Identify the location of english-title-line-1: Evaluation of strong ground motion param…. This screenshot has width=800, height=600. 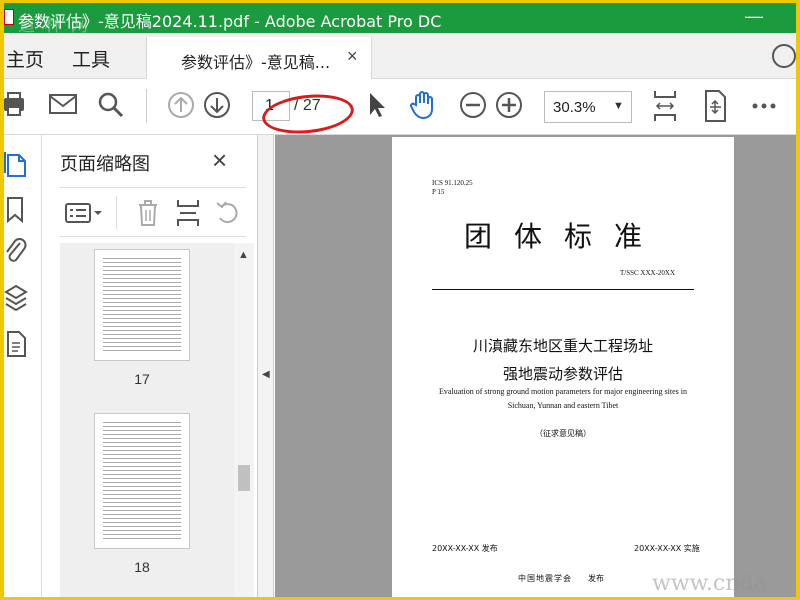
(563, 391).